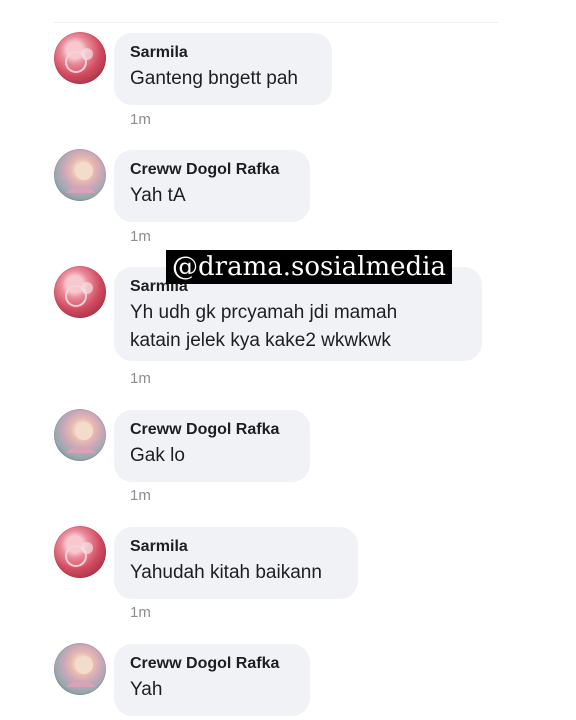  What do you see at coordinates (146, 689) in the screenshot?
I see `comment-text: Yah` at bounding box center [146, 689].